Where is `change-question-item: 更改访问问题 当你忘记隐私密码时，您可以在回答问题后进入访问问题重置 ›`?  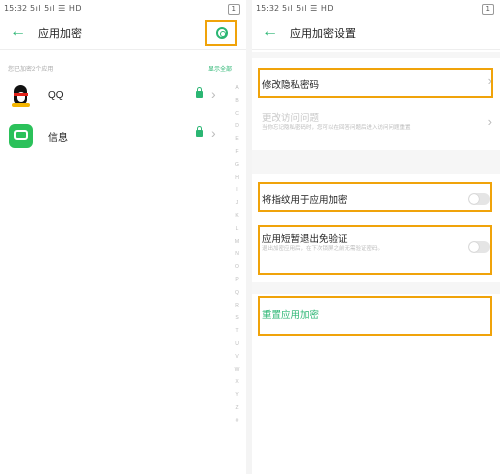
change-question-item: 更改访问问题 当你忘记隐私密码时，您可以在回答问题后进入访问问题重置 › is located at coordinates (376, 125).